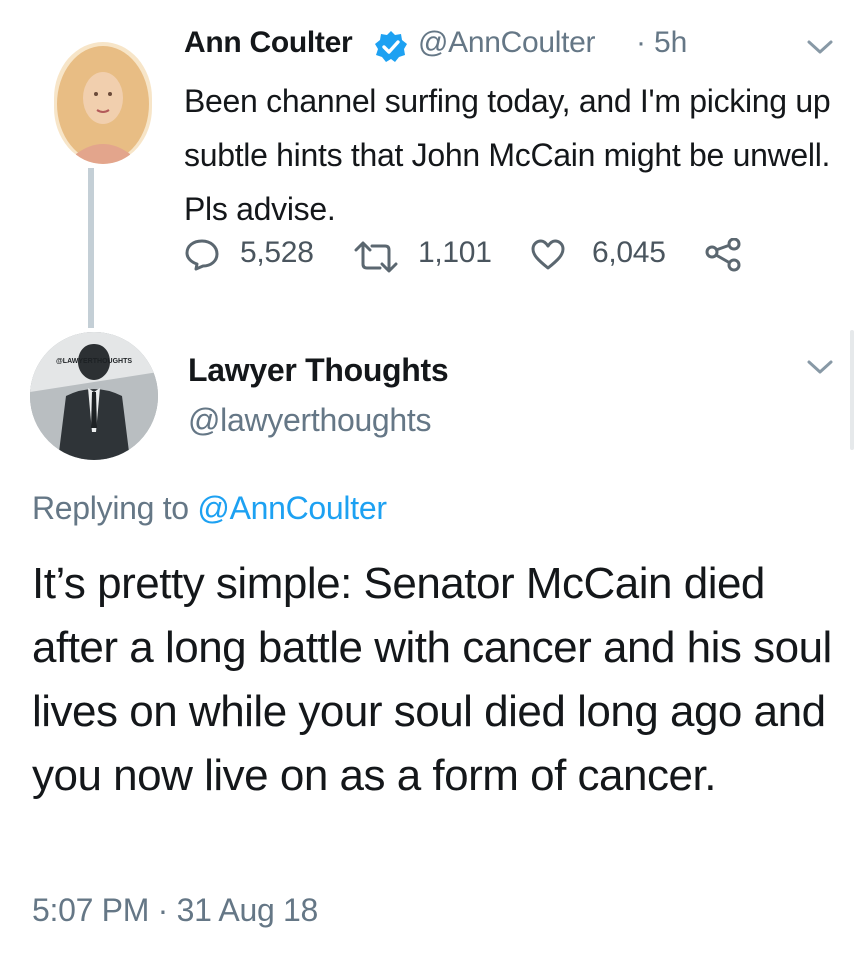 This screenshot has height=960, width=858. I want to click on tweet-time: 5h, so click(670, 43).